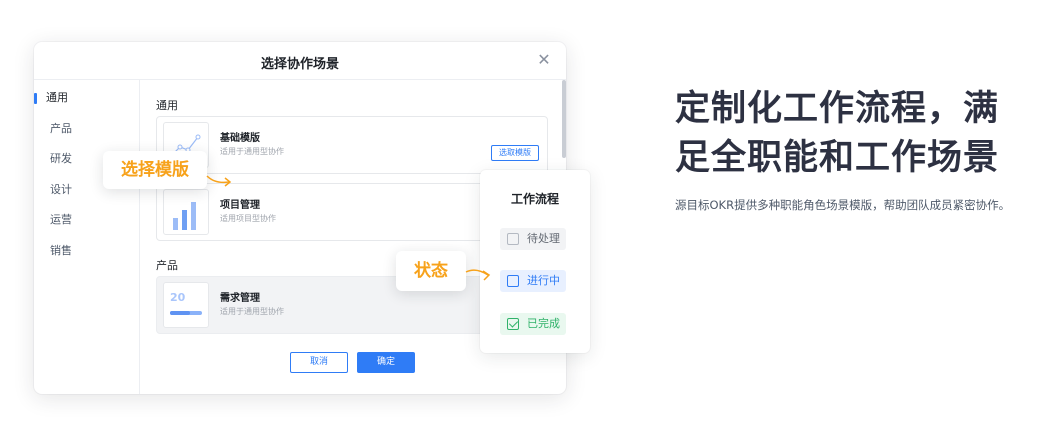 This screenshot has height=447, width=1064. I want to click on state-pending: 待处理, so click(533, 239).